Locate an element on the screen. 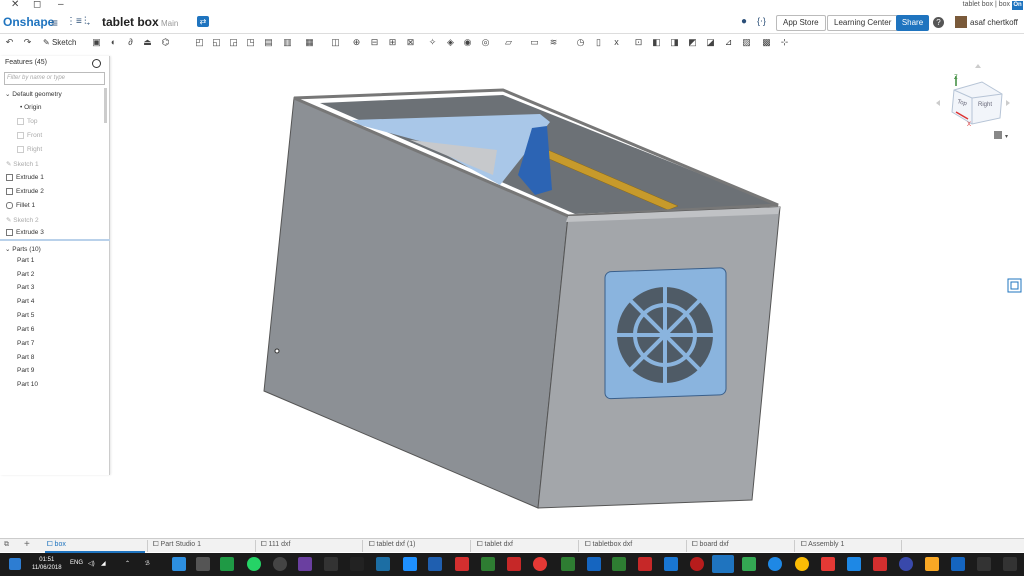  onshape-logo: Onshape is located at coordinates (28, 22).